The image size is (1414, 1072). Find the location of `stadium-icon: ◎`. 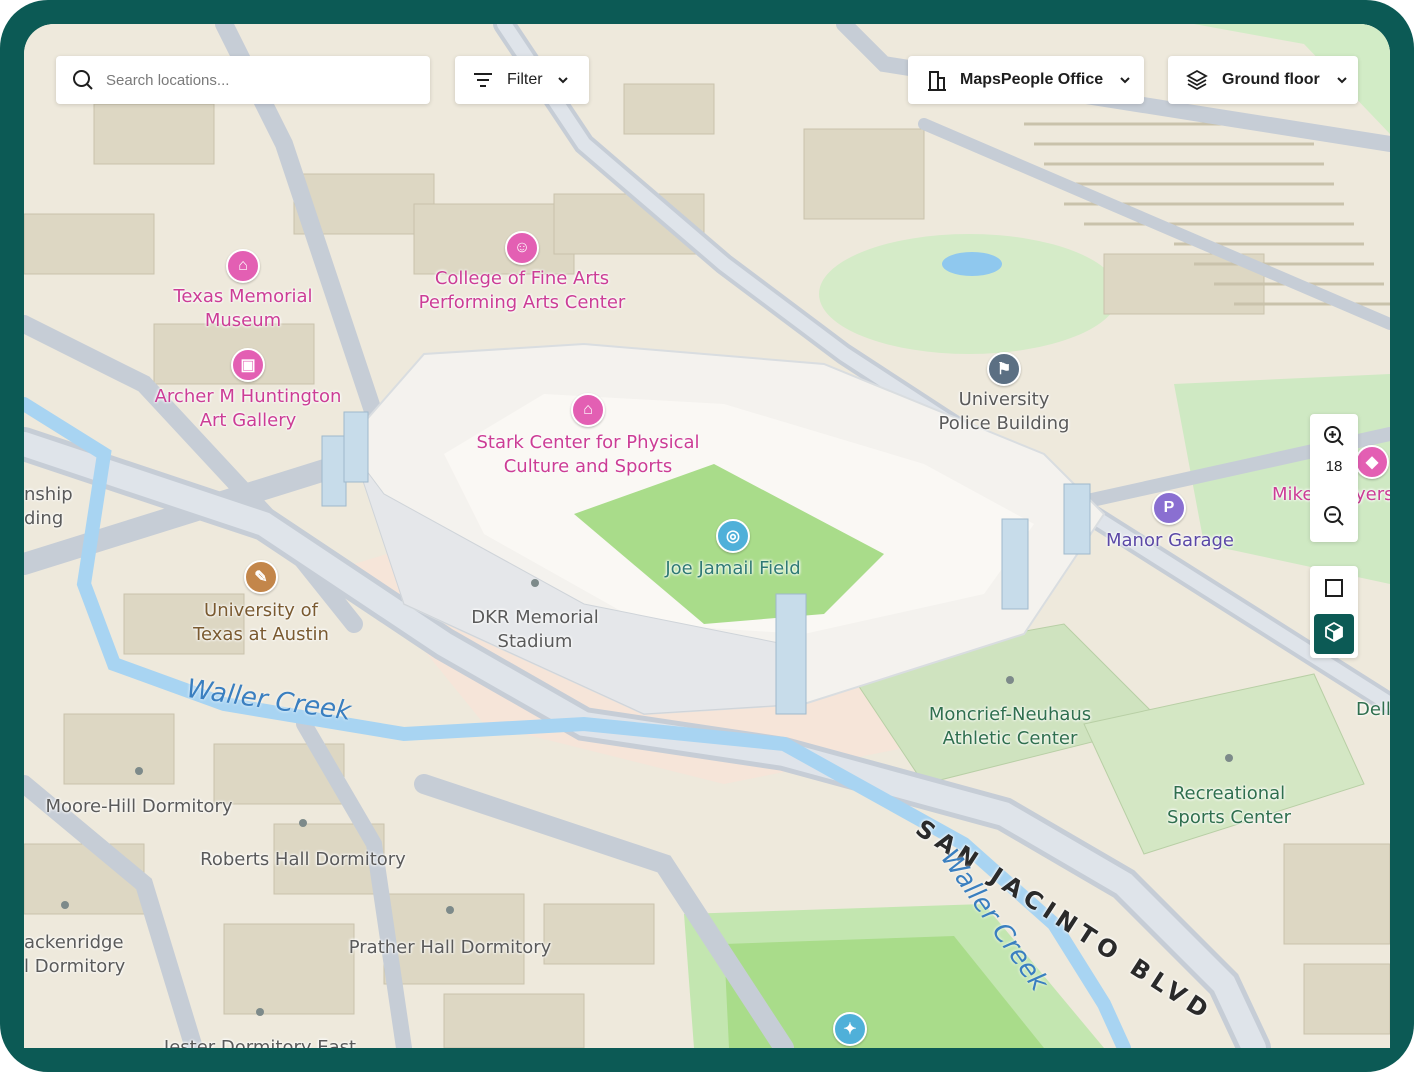

stadium-icon: ◎ is located at coordinates (733, 536).